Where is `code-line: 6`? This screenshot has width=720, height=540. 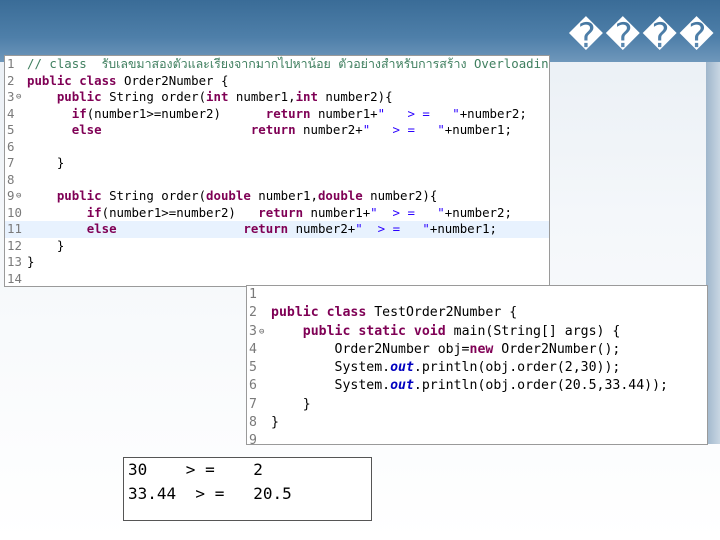 code-line: 6 is located at coordinates (277, 147).